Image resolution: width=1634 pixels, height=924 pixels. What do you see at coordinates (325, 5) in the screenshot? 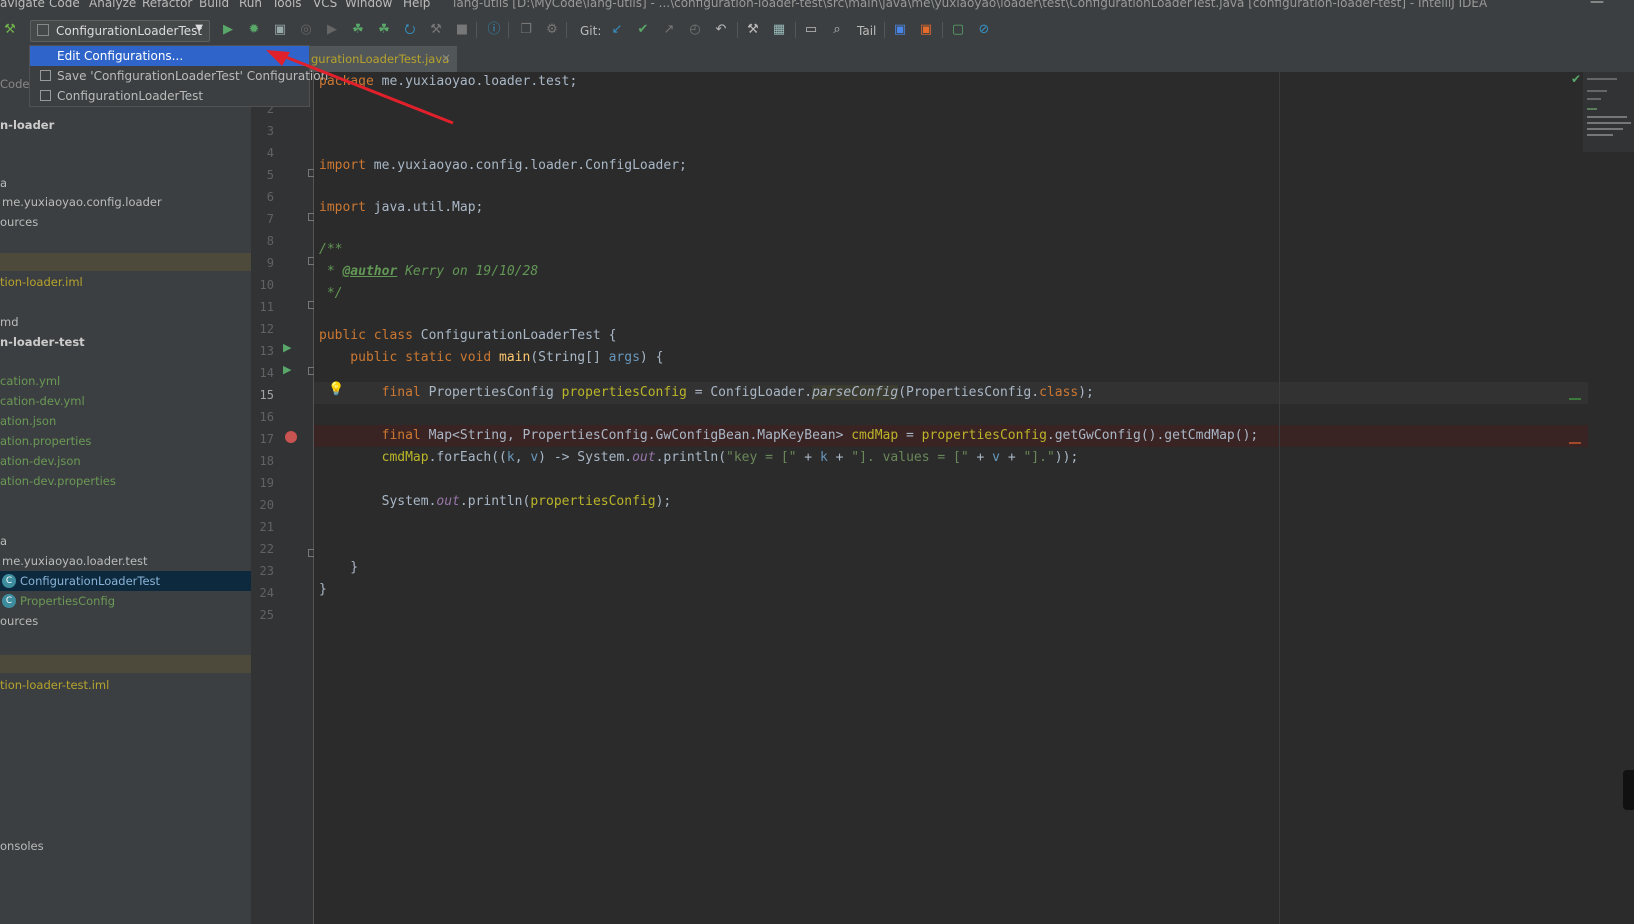
I see `menu-vcs: VCS` at bounding box center [325, 5].